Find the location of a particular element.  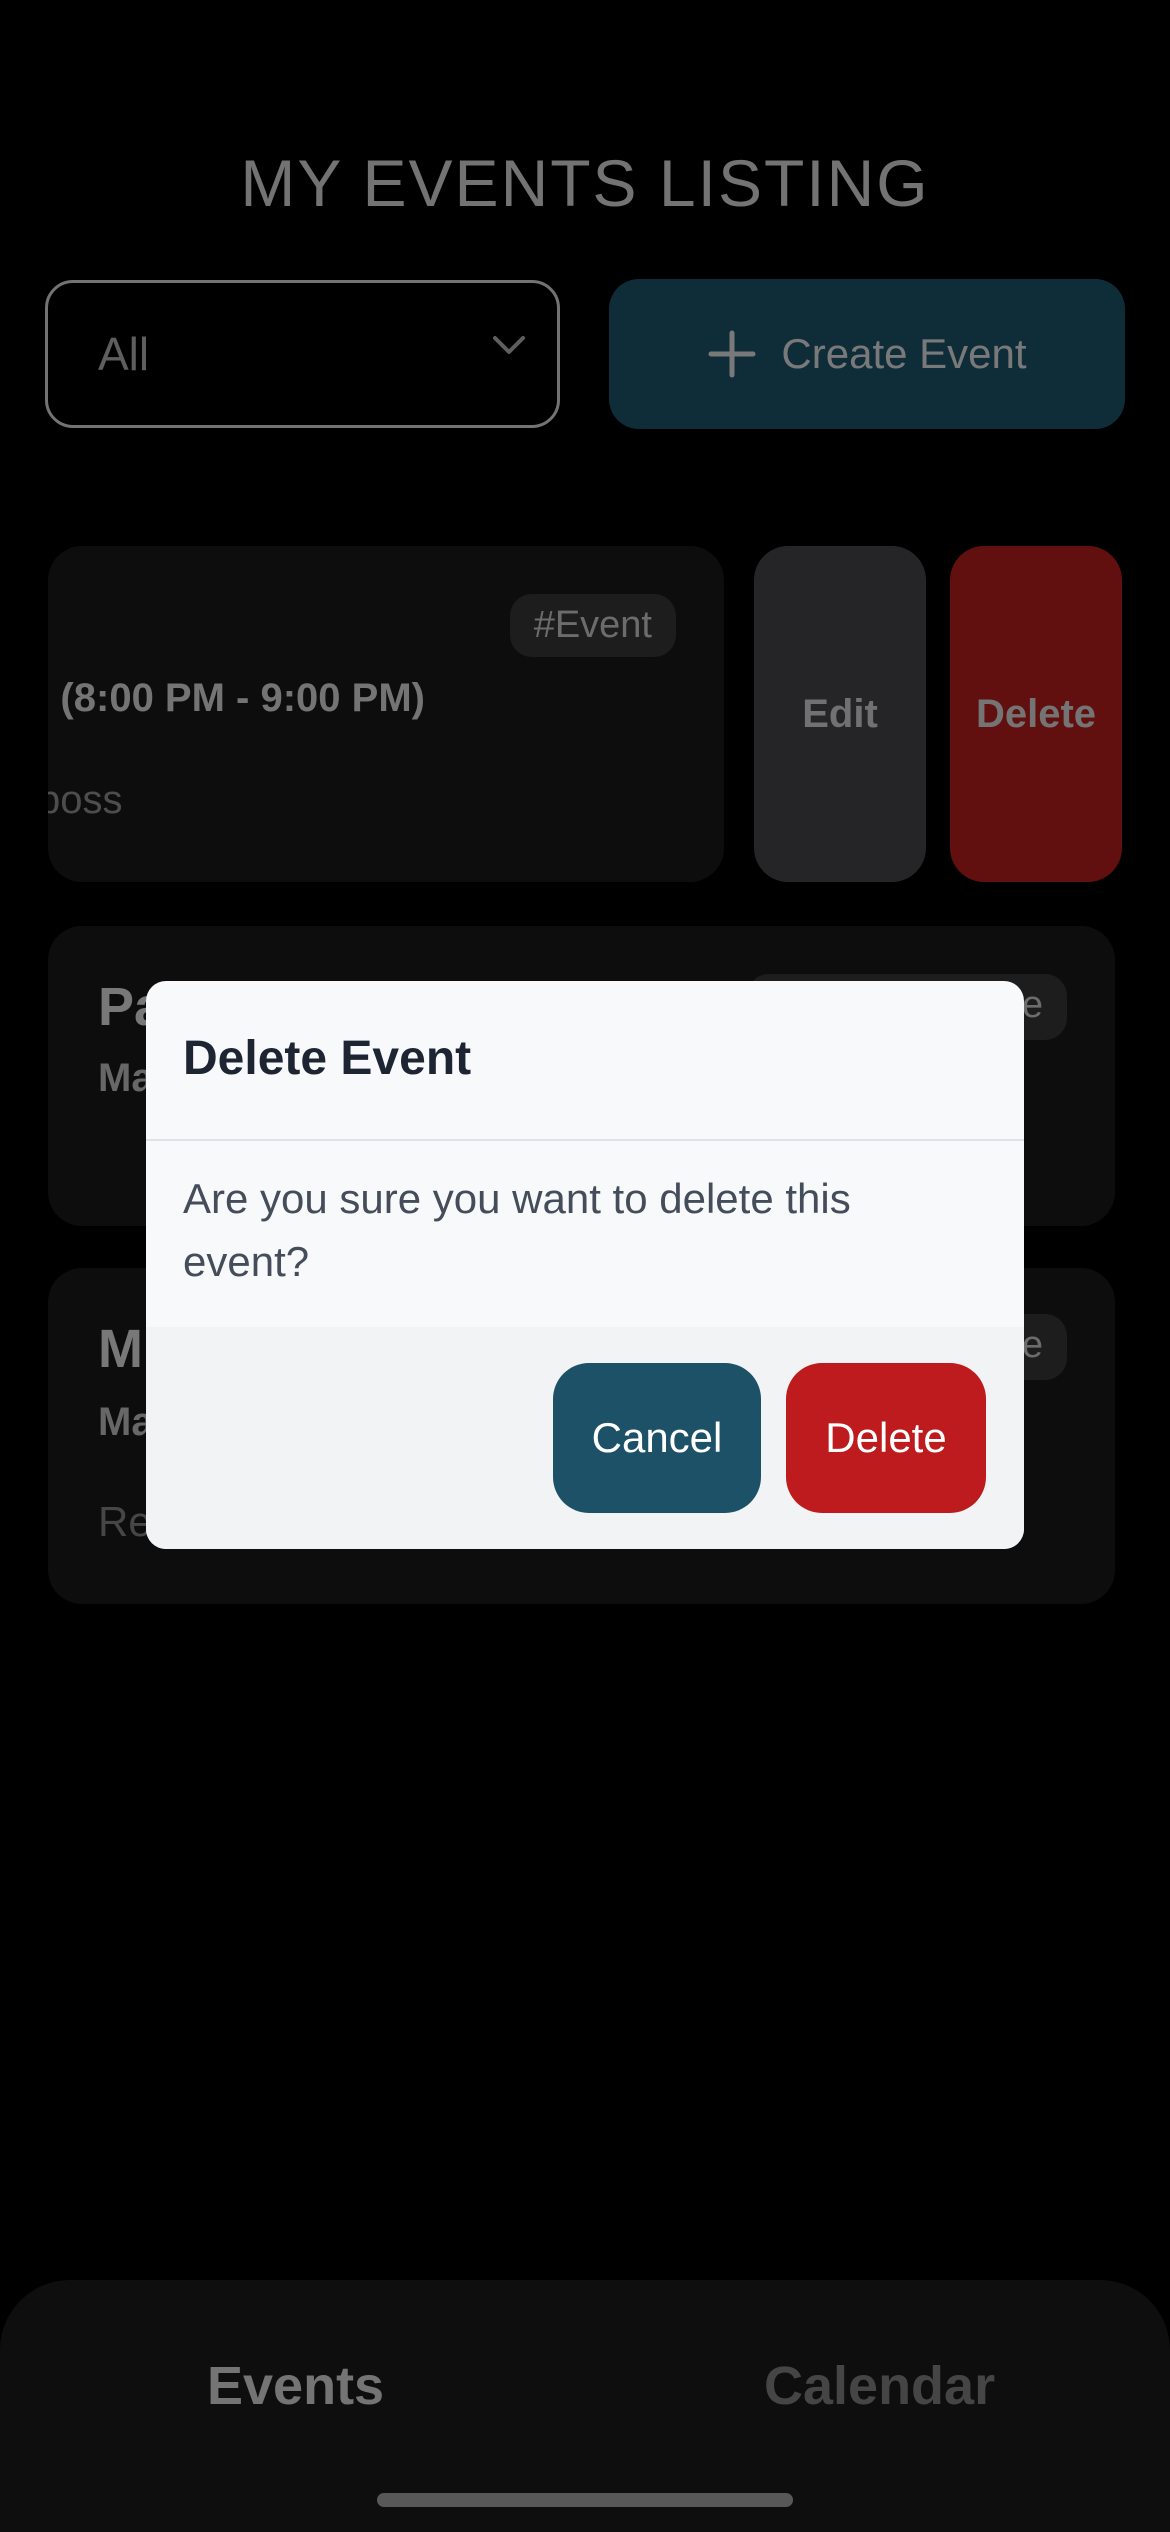

dialog-footer: Cancel Delete is located at coordinates (585, 1438).